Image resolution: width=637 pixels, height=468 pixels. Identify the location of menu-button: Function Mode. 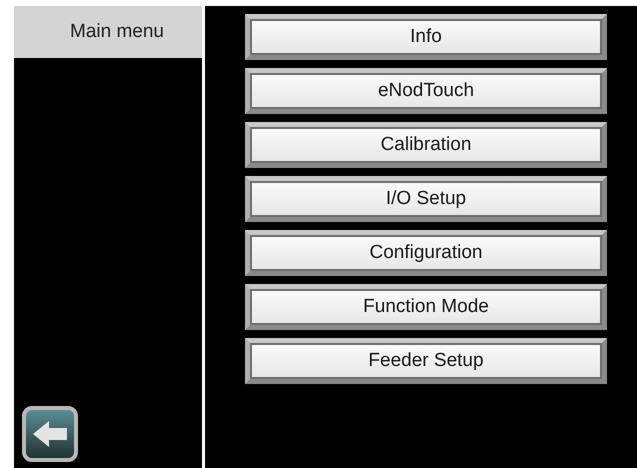
(426, 307).